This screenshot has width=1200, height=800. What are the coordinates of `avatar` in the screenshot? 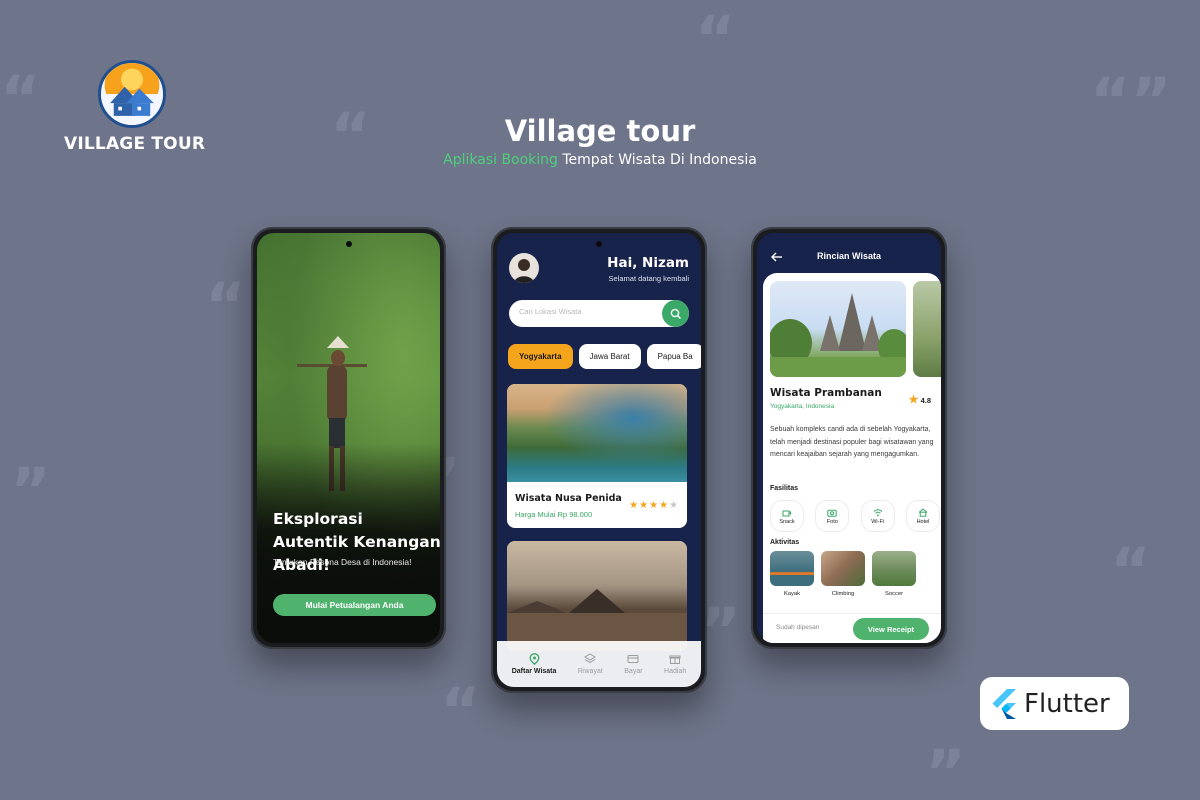 It's located at (524, 268).